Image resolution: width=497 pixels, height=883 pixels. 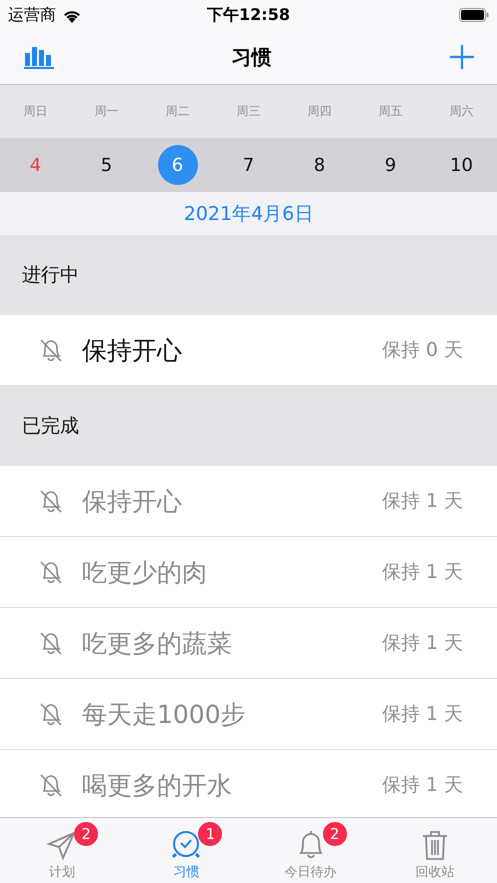 What do you see at coordinates (50, 426) in the screenshot?
I see `section-header: 已完成` at bounding box center [50, 426].